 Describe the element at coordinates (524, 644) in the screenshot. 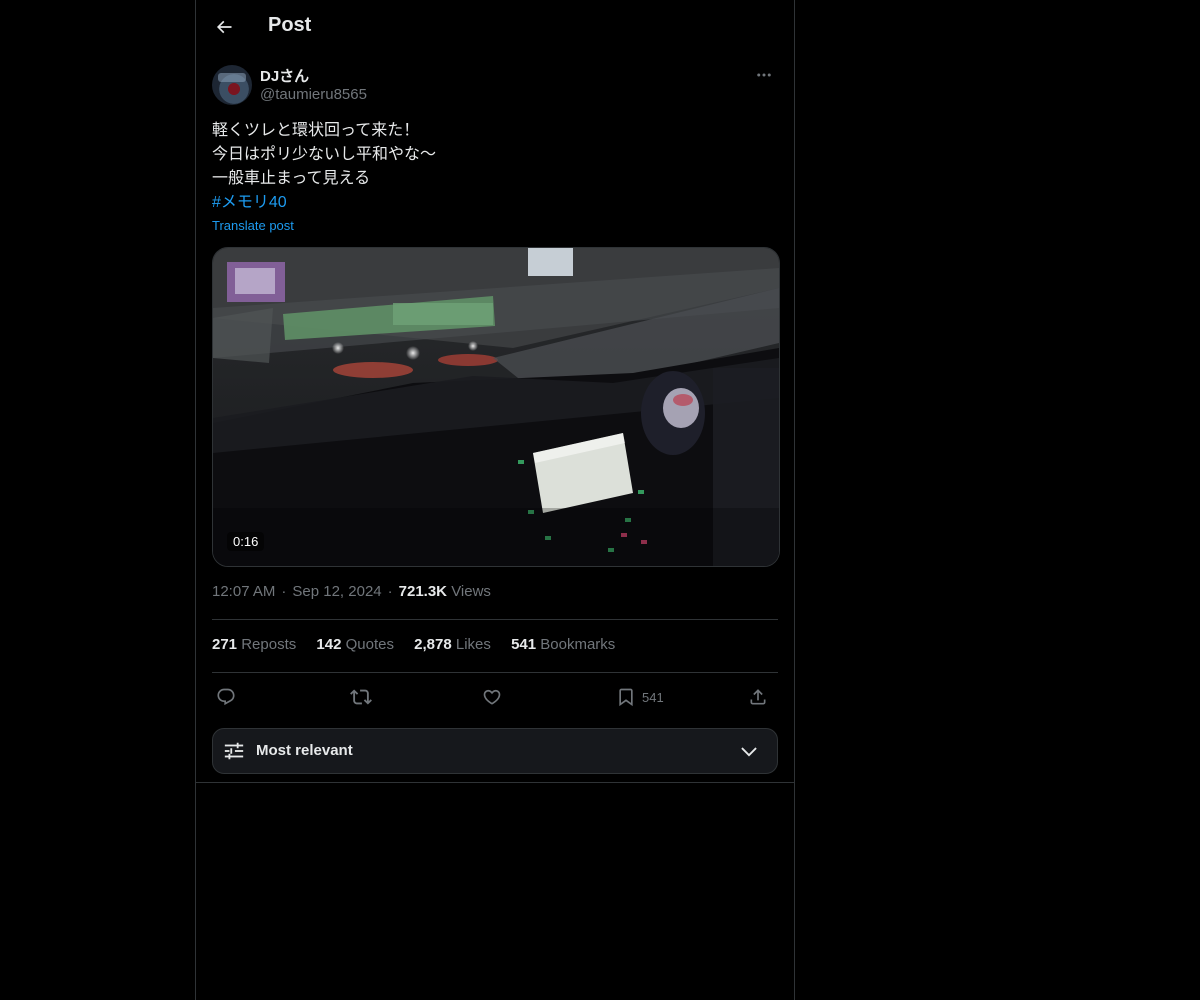

I see `stat-count: 541` at that location.